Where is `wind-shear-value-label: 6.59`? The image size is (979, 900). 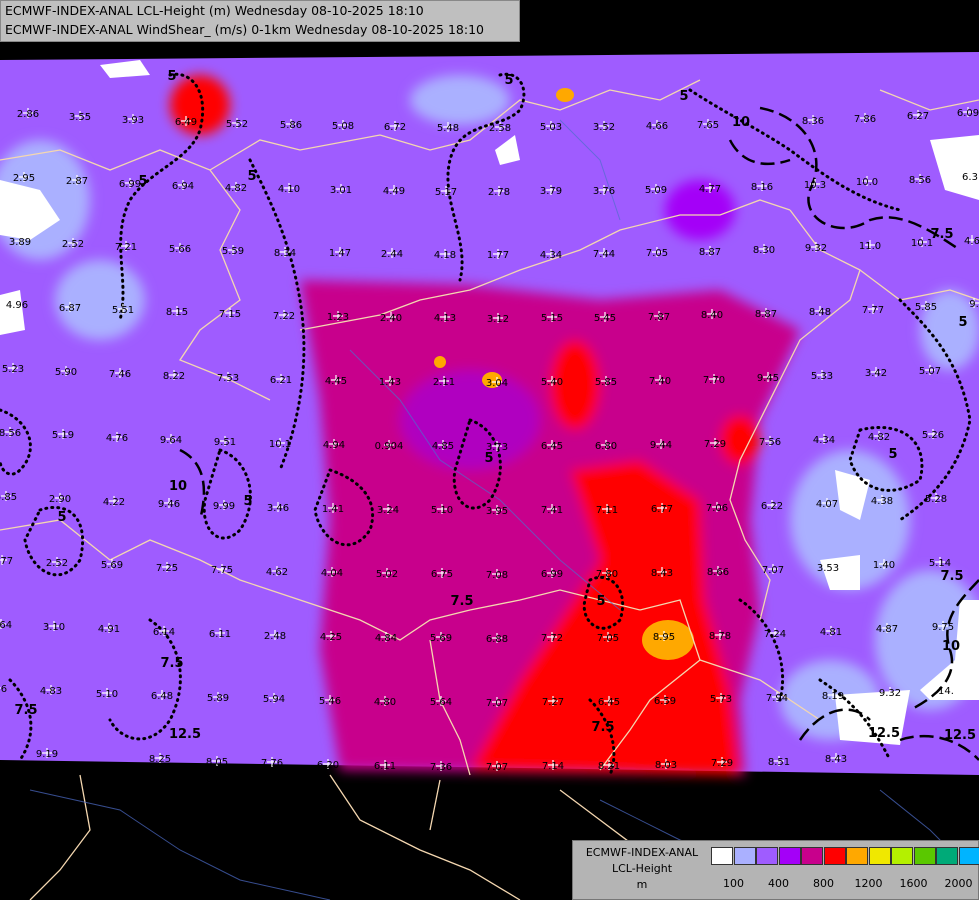
wind-shear-value-label: 6.59 is located at coordinates (665, 701).